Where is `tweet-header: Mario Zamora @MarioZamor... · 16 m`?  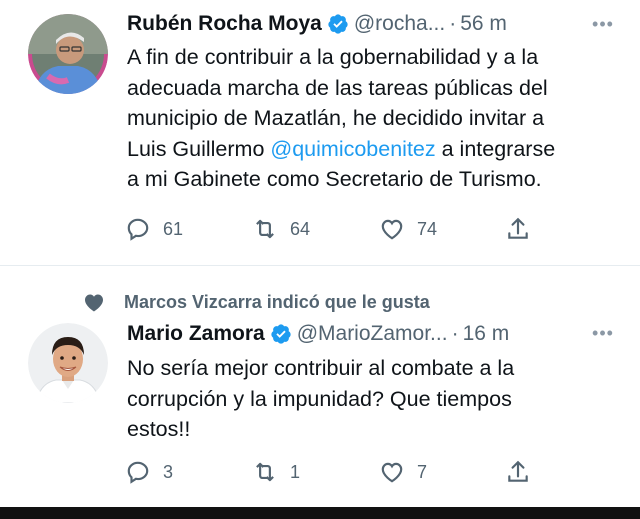
tweet-header: Mario Zamora @MarioZamor... · 16 m is located at coordinates (318, 334).